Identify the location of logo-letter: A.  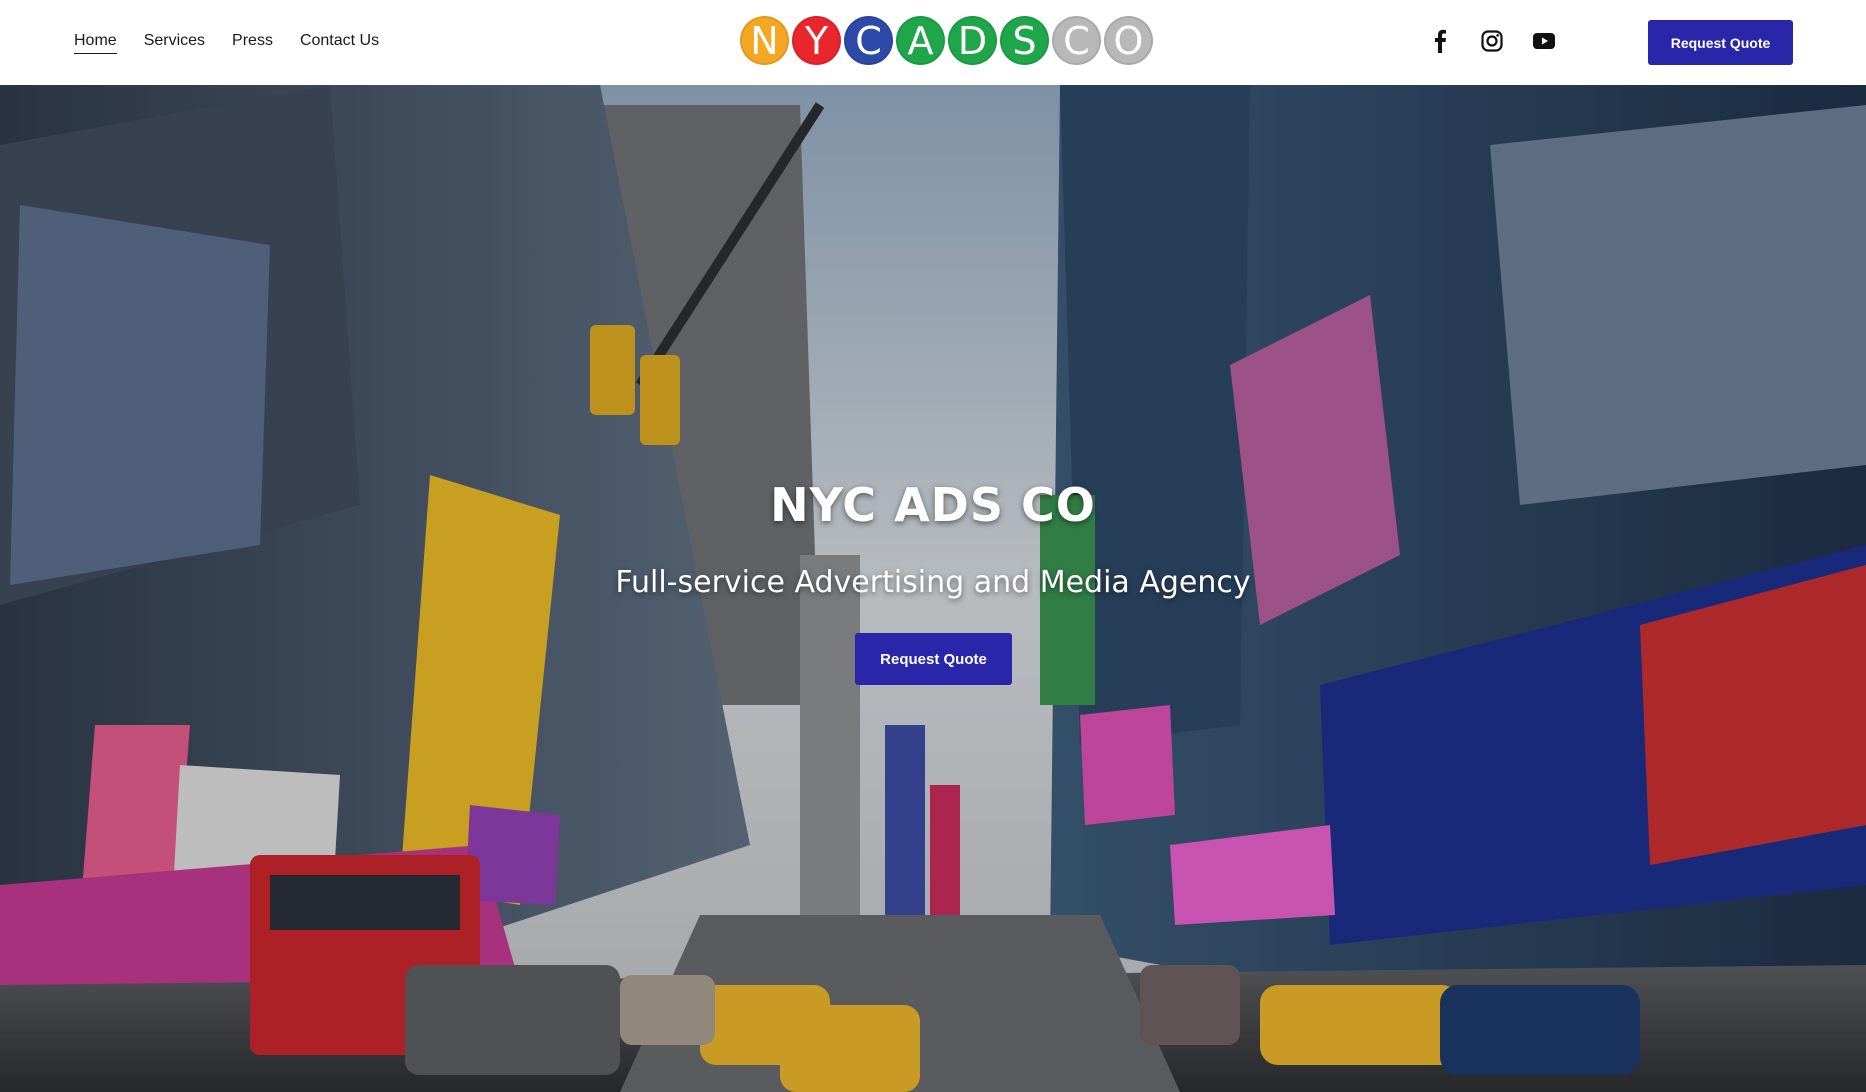
(920, 40).